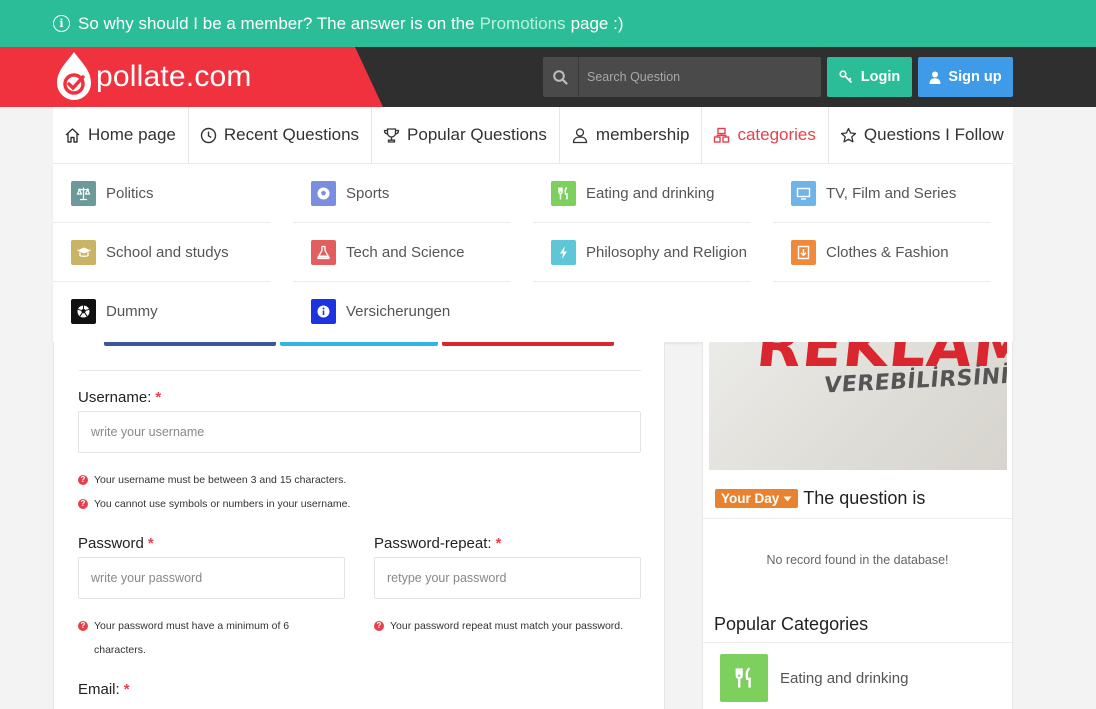  I want to click on tv-icon, so click(803, 193).